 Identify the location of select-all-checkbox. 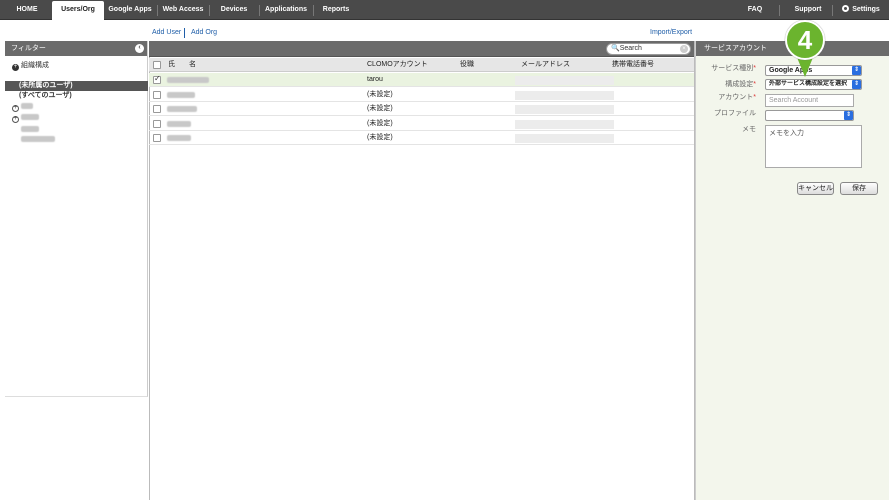
(157, 65).